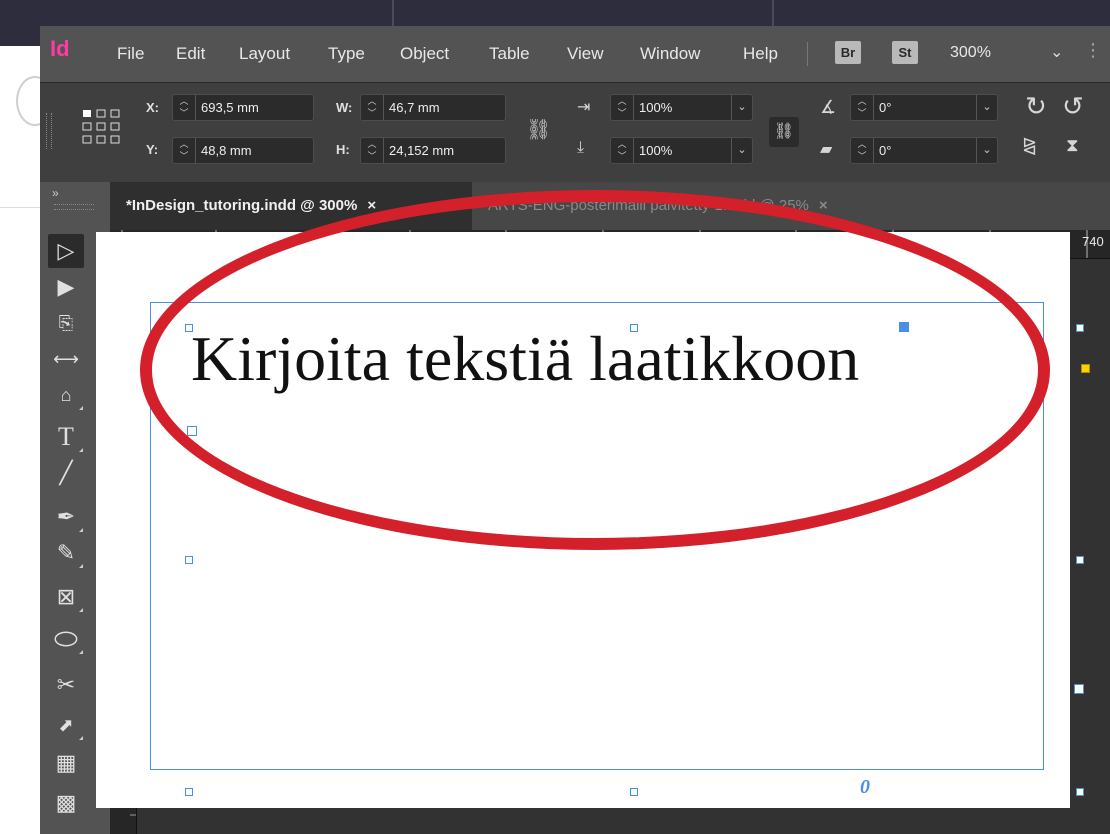 Image resolution: width=1110 pixels, height=834 pixels. What do you see at coordinates (130, 54) in the screenshot?
I see `menu-file: File` at bounding box center [130, 54].